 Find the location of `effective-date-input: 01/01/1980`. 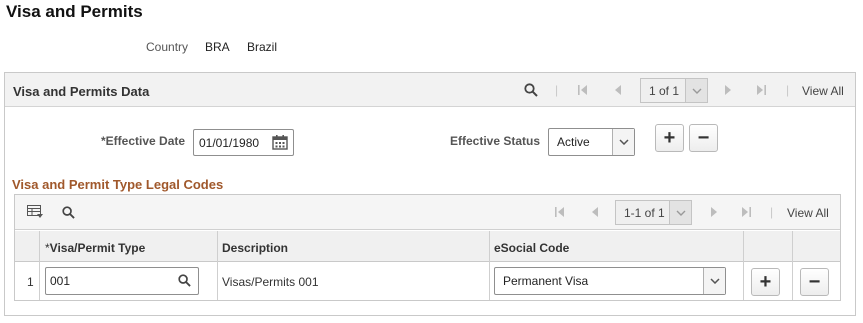

effective-date-input: 01/01/1980 is located at coordinates (243, 142).